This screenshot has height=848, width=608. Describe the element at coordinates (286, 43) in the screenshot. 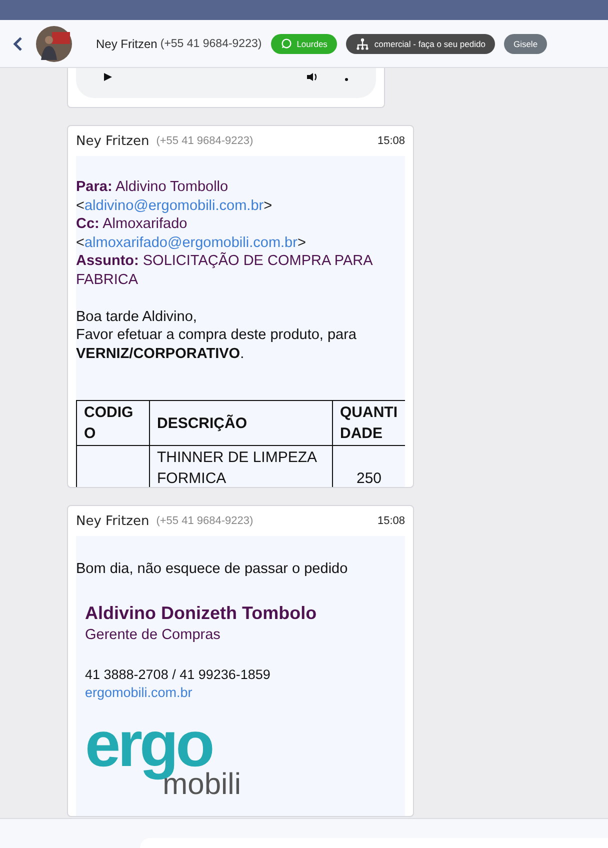

I see `whatsapp-icon` at that location.